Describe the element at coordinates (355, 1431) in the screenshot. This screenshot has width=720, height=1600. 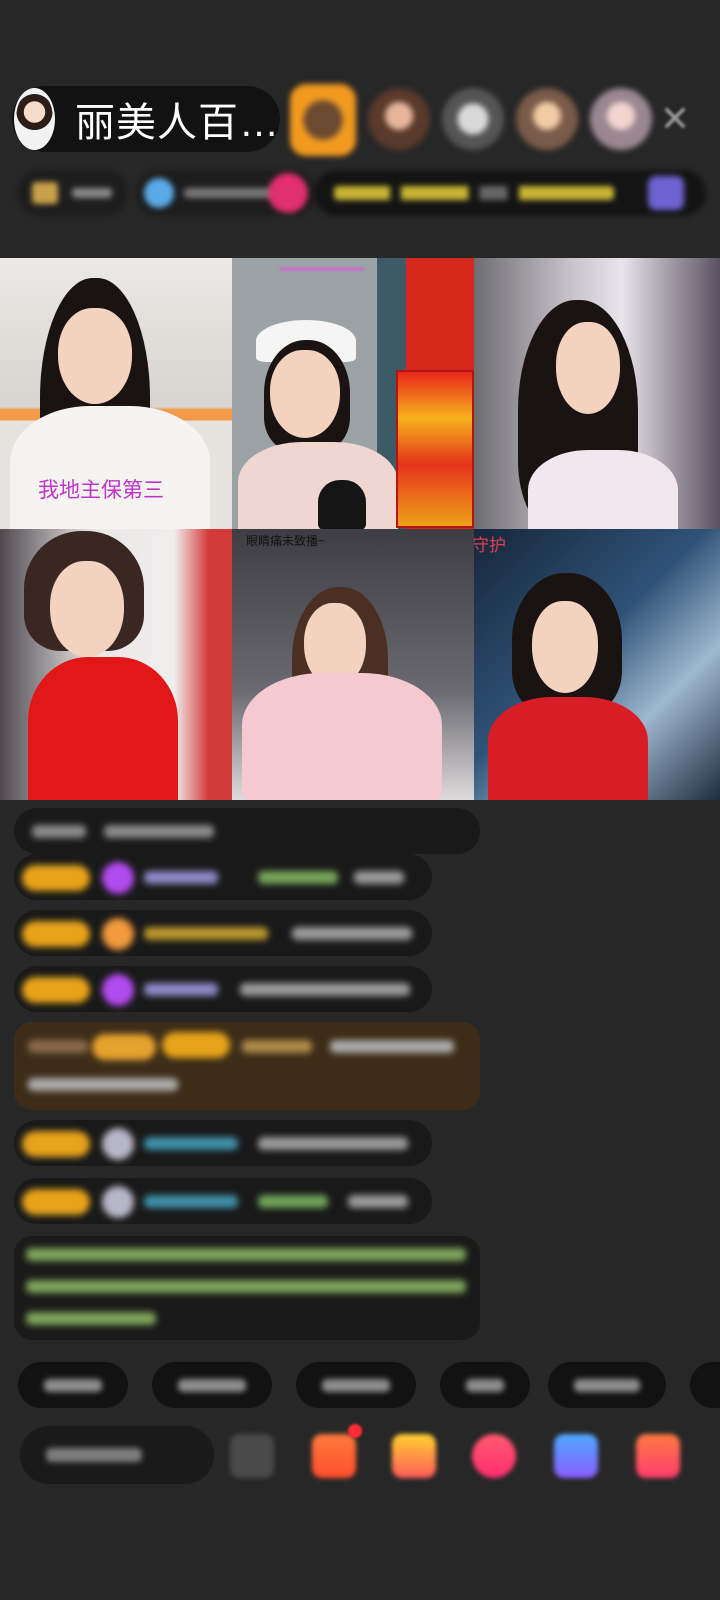
I see `notification-dot` at that location.